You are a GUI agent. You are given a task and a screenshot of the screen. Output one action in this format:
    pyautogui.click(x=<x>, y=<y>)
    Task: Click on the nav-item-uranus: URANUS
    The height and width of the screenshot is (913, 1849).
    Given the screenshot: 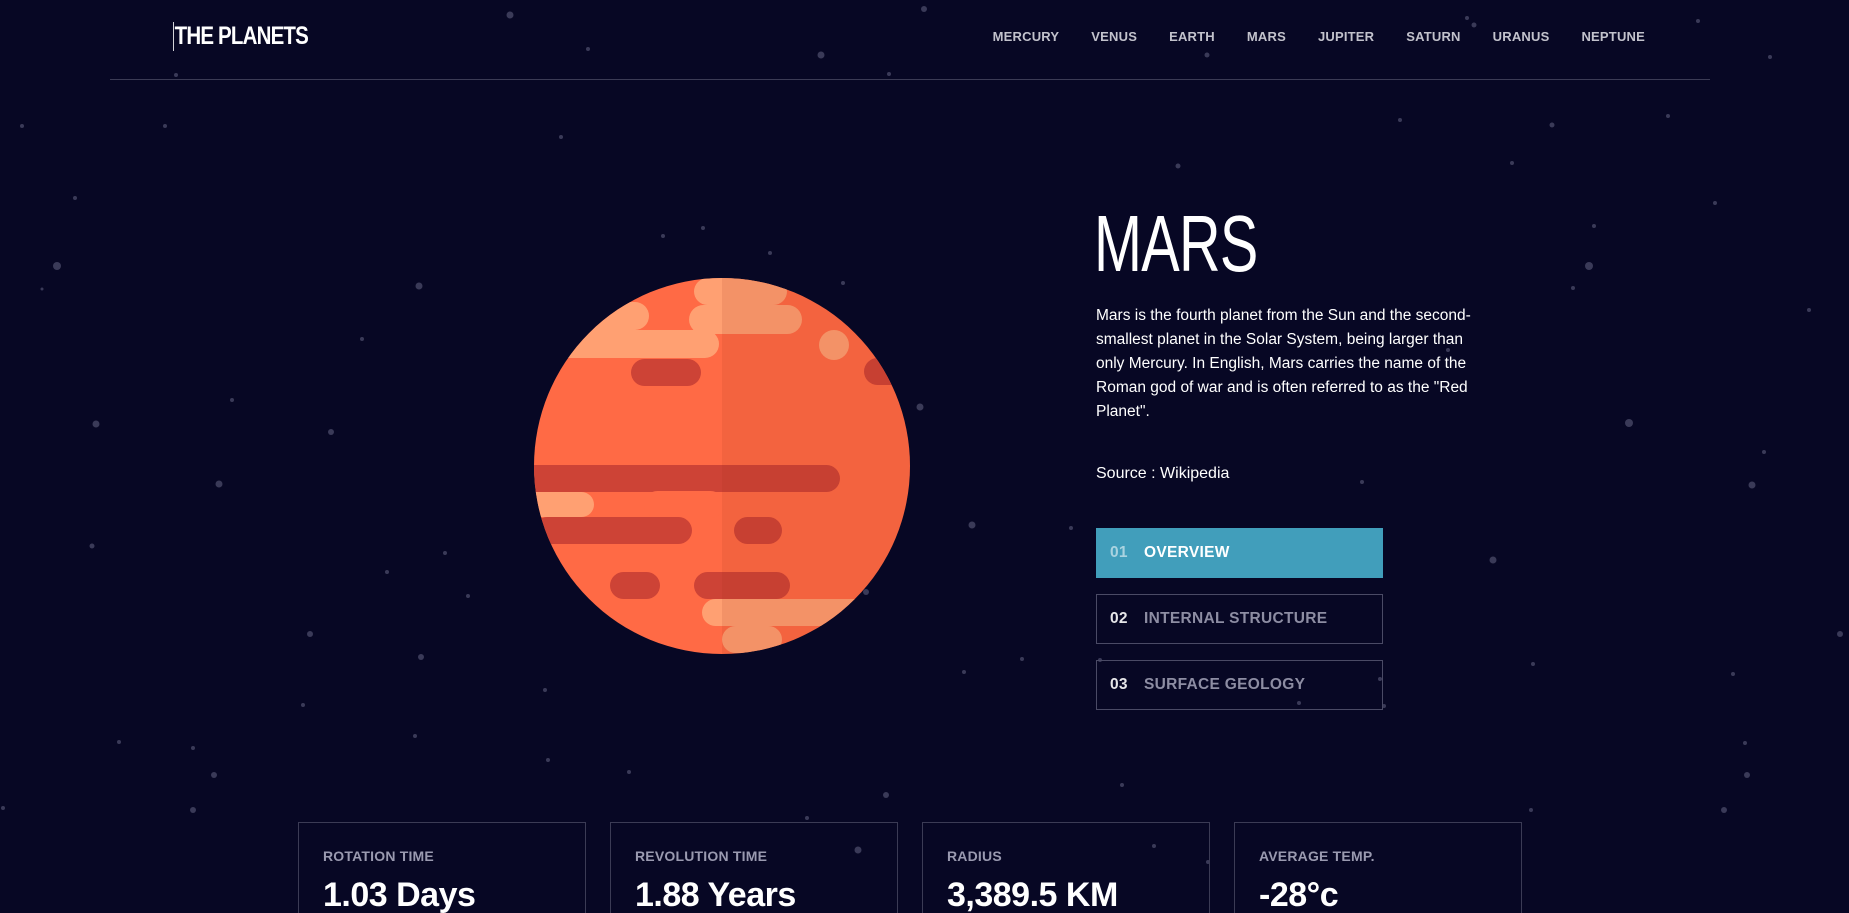 What is the action you would take?
    pyautogui.click(x=1521, y=36)
    